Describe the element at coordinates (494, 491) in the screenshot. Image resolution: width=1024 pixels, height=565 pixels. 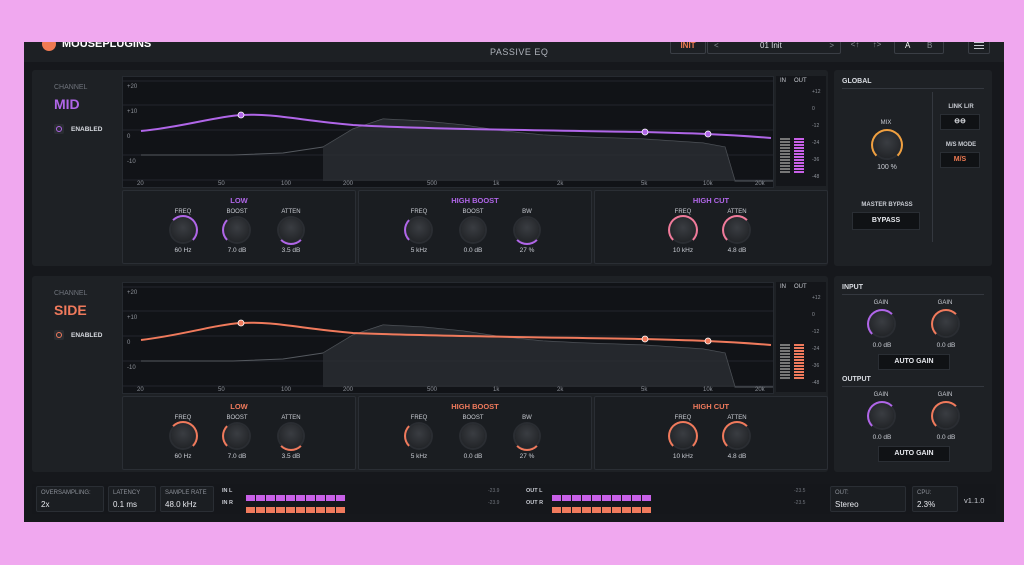
I see `in-l-value: -23.9` at that location.